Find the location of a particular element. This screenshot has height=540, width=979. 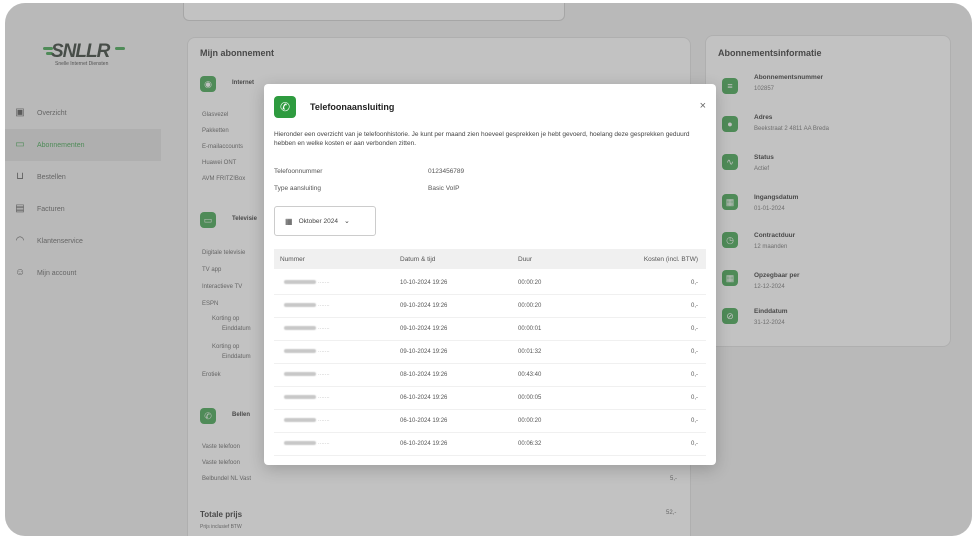

table-row: ······· 06-10-2024 19:26 00:00:05 0,- is located at coordinates (490, 398).